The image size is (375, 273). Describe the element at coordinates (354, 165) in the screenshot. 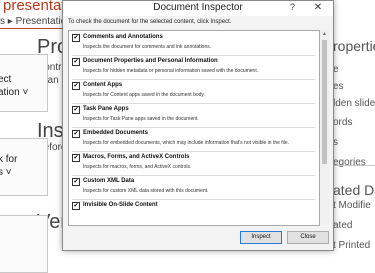

I see `right-separator` at that location.